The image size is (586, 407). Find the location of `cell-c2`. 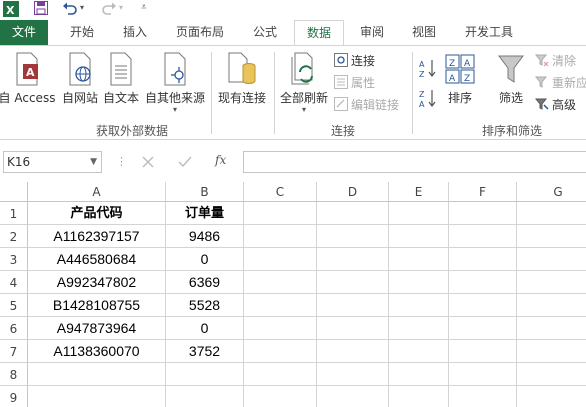

cell-c2 is located at coordinates (280, 236).